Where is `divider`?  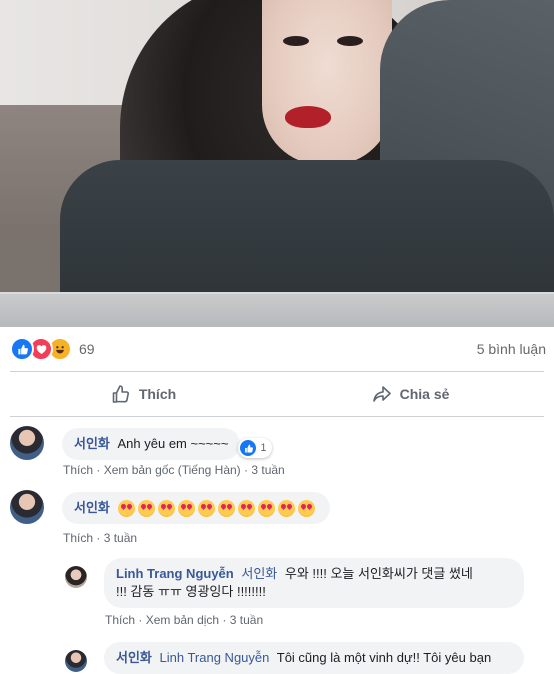 divider is located at coordinates (277, 416).